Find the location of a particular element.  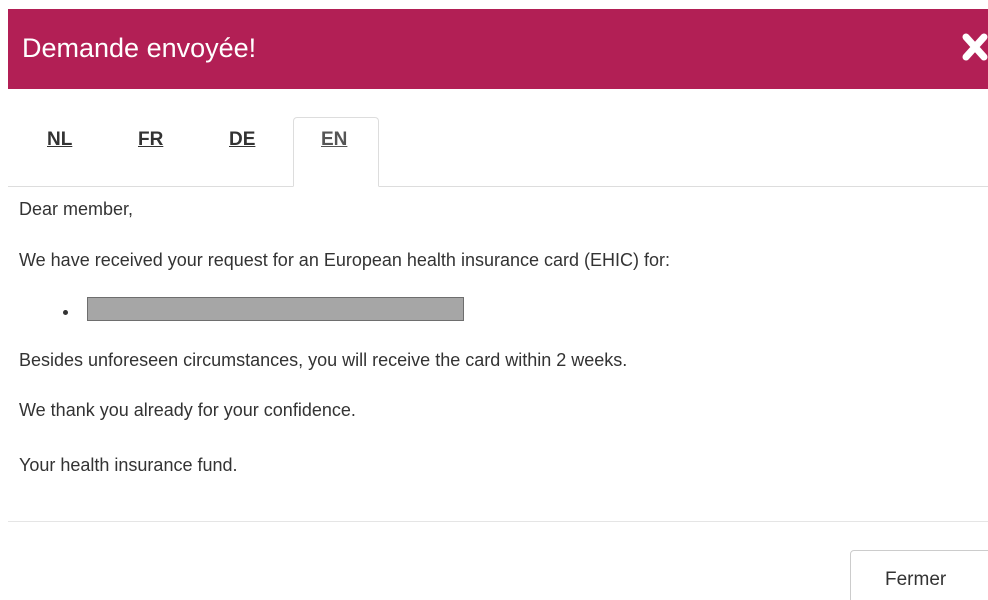

dialog-title: Demande envoyée! is located at coordinates (139, 48).